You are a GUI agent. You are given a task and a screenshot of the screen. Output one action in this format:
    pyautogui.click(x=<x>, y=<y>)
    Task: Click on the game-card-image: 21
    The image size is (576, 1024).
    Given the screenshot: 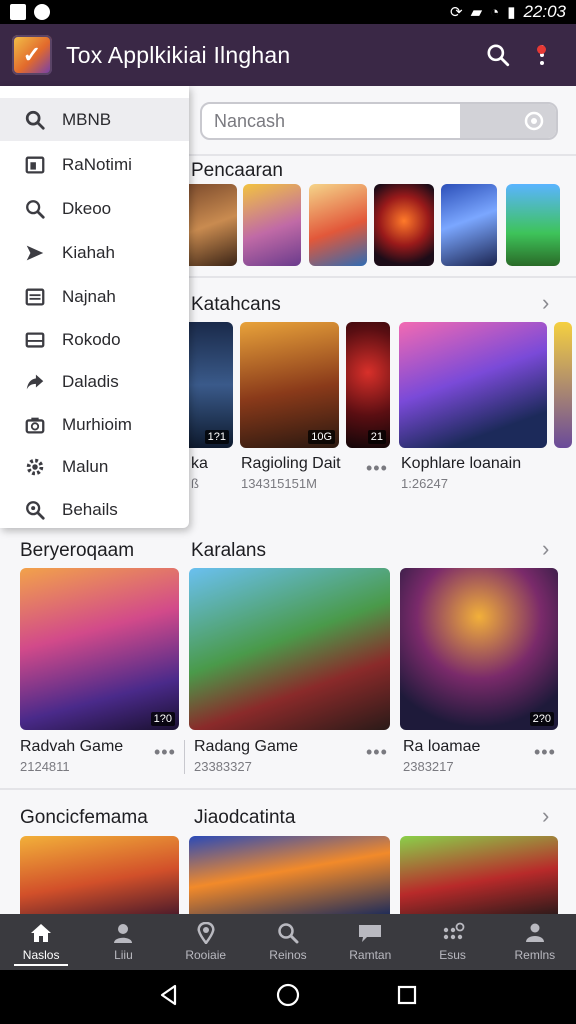 What is the action you would take?
    pyautogui.click(x=368, y=385)
    